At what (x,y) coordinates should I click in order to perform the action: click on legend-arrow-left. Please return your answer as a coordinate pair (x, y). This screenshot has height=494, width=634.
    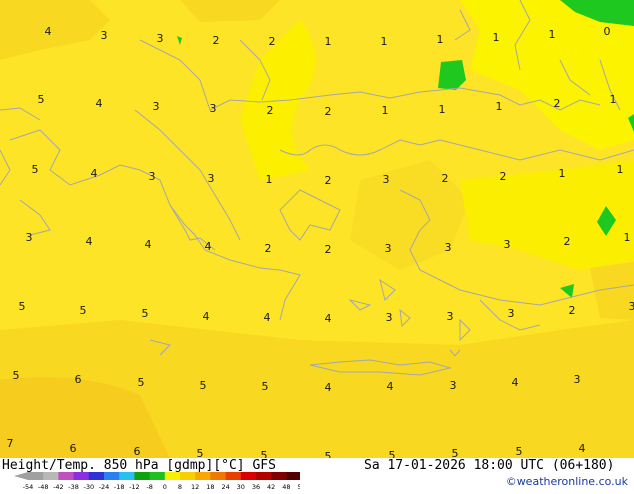
    Looking at the image, I should click on (21, 476).